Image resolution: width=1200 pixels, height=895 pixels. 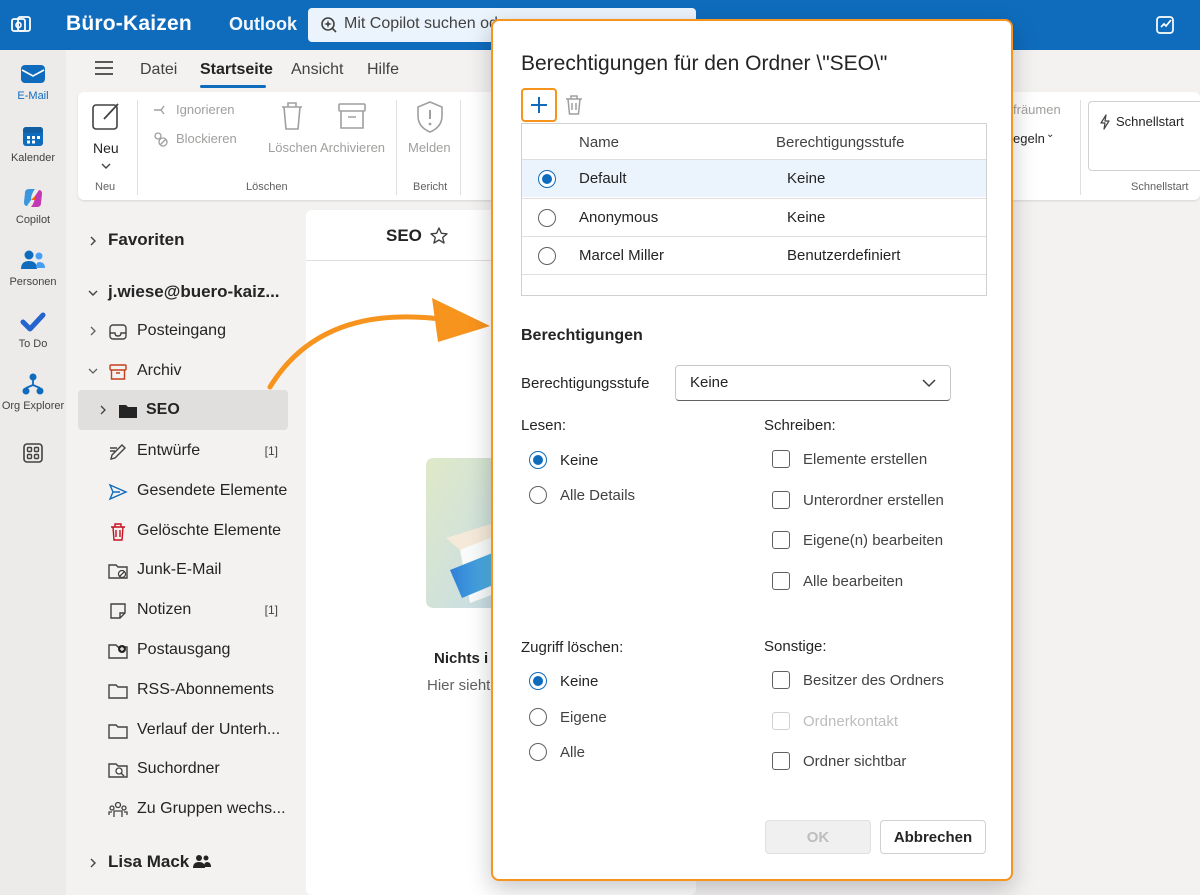 I want to click on folder-geloeschte-elemente: Gelöschte Elemente, so click(x=183, y=531).